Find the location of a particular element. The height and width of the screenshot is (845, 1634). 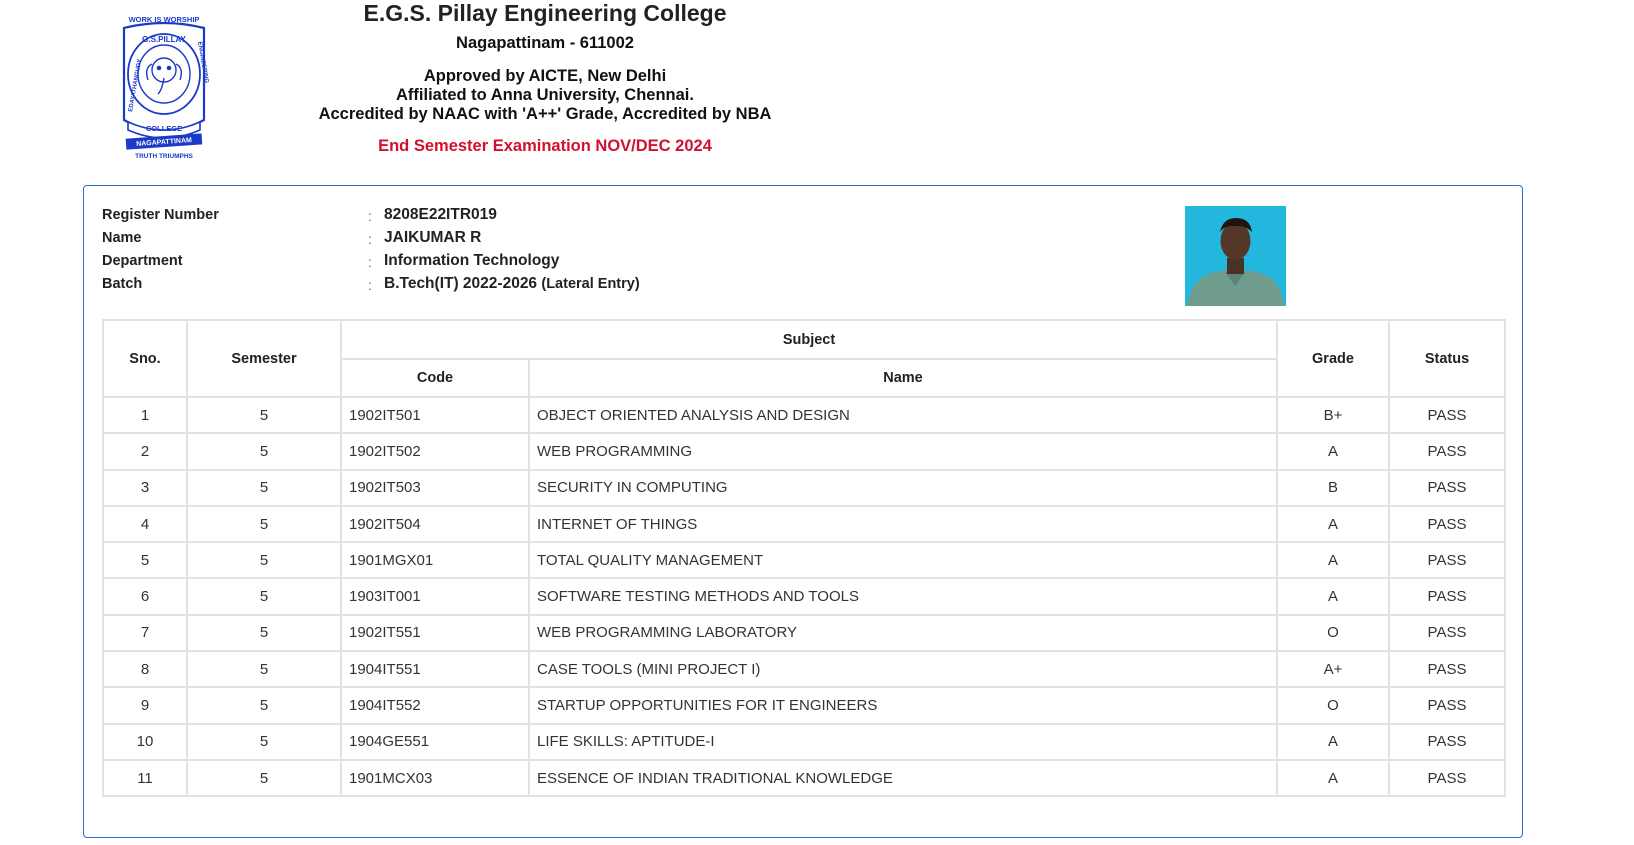

cell-sno: 6 is located at coordinates (145, 596).